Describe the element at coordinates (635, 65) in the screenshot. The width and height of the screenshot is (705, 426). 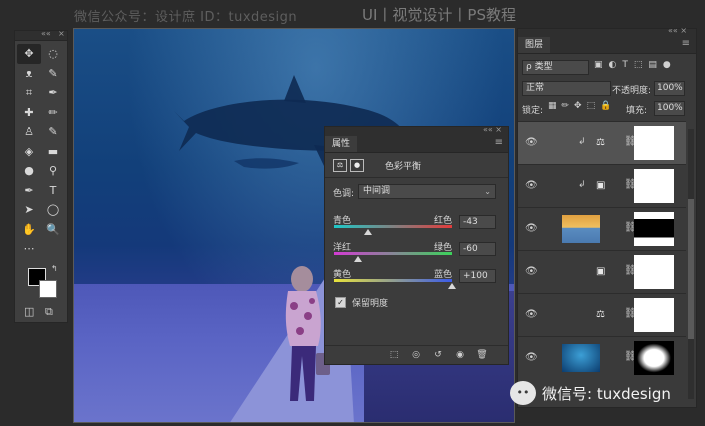
I see `layer-filter-icons: ▣◐T⬚▤●` at that location.